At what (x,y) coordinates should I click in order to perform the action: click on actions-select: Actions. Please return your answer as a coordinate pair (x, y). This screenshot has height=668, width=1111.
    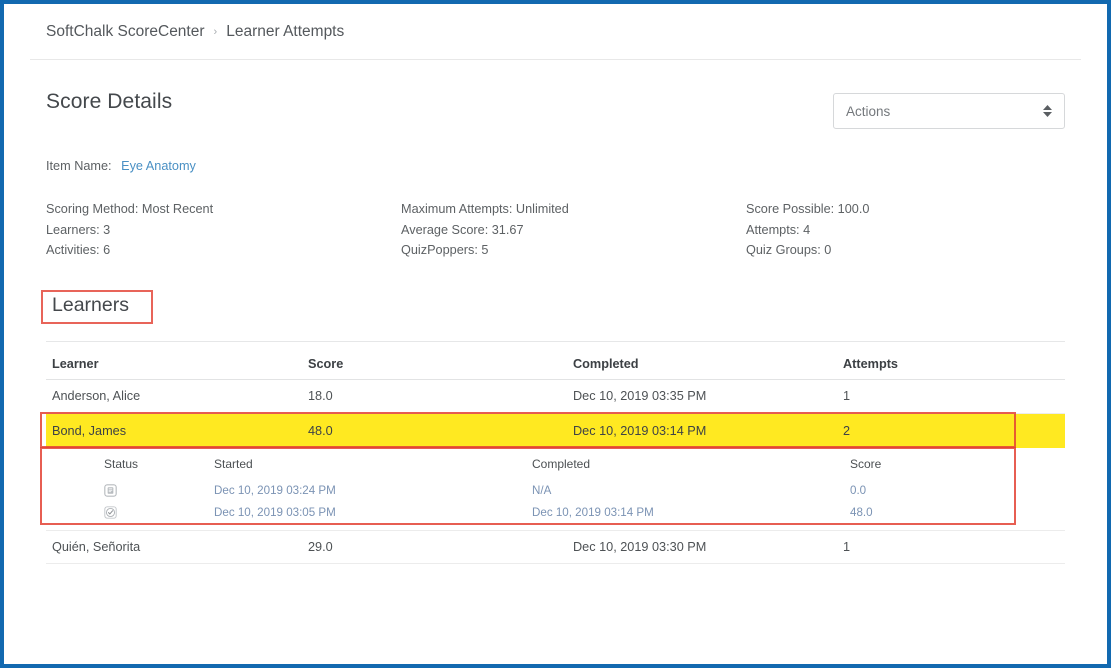
    Looking at the image, I should click on (949, 111).